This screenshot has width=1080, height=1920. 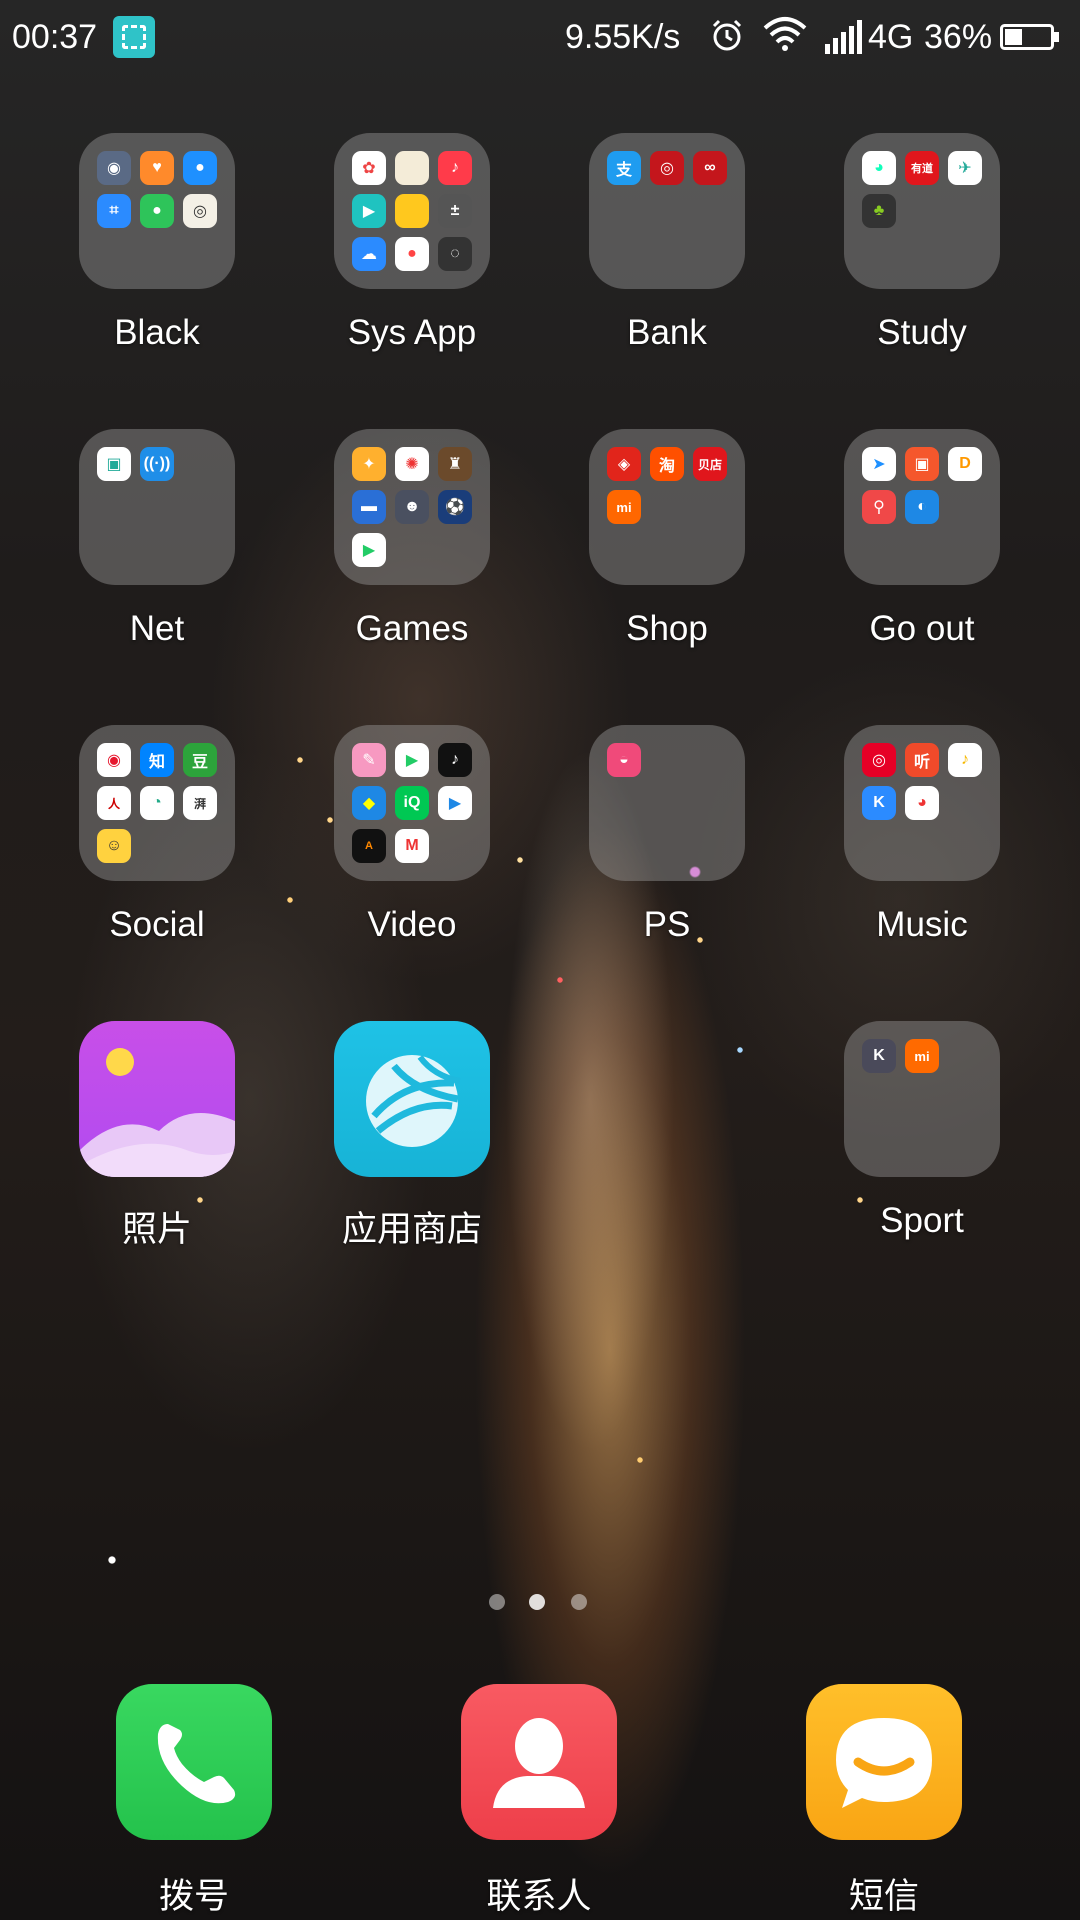 What do you see at coordinates (412, 168) in the screenshot?
I see `notes-icon` at bounding box center [412, 168].